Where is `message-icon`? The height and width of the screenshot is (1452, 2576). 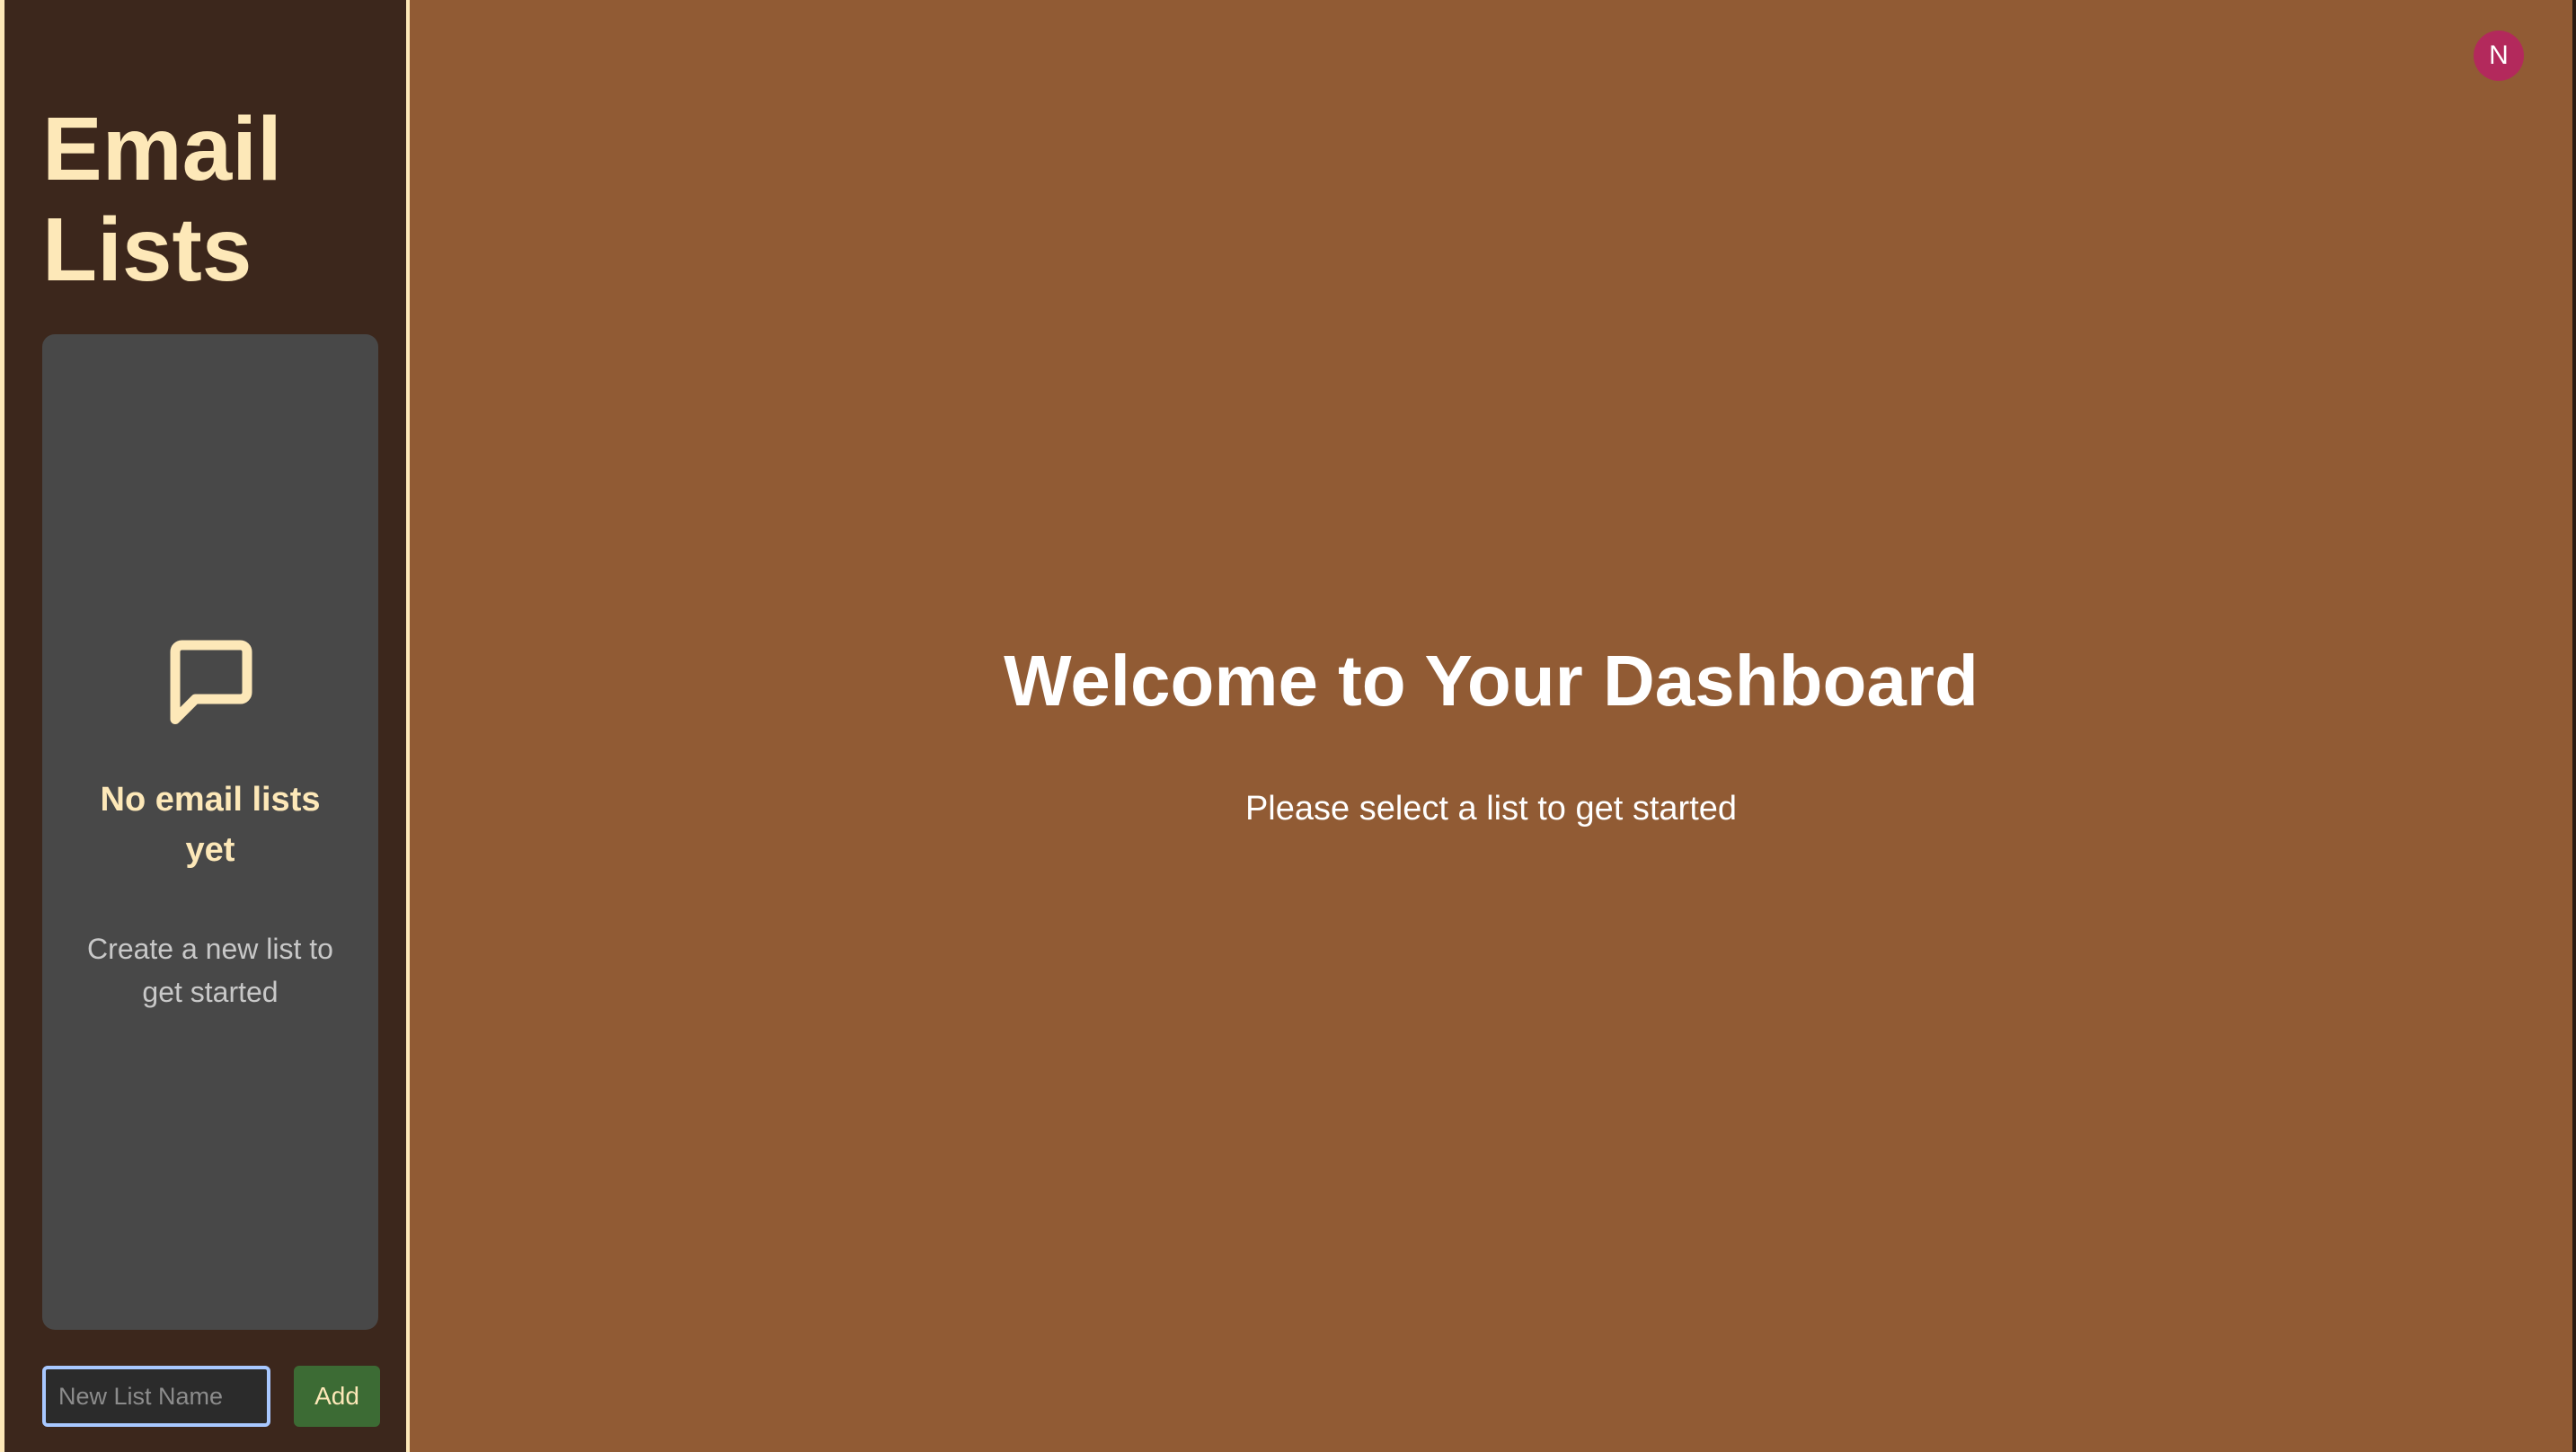 message-icon is located at coordinates (211, 682).